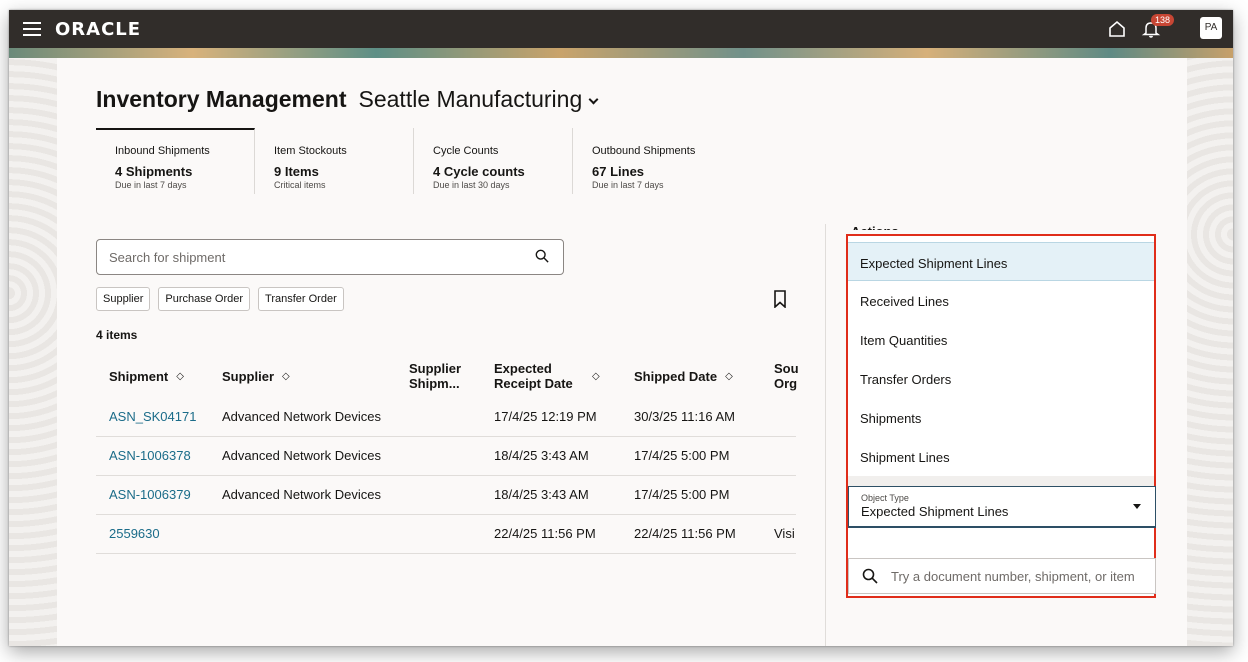 This screenshot has height=662, width=1248. Describe the element at coordinates (301, 299) in the screenshot. I see `filter-chip-transfer-order: Transfer Order` at that location.